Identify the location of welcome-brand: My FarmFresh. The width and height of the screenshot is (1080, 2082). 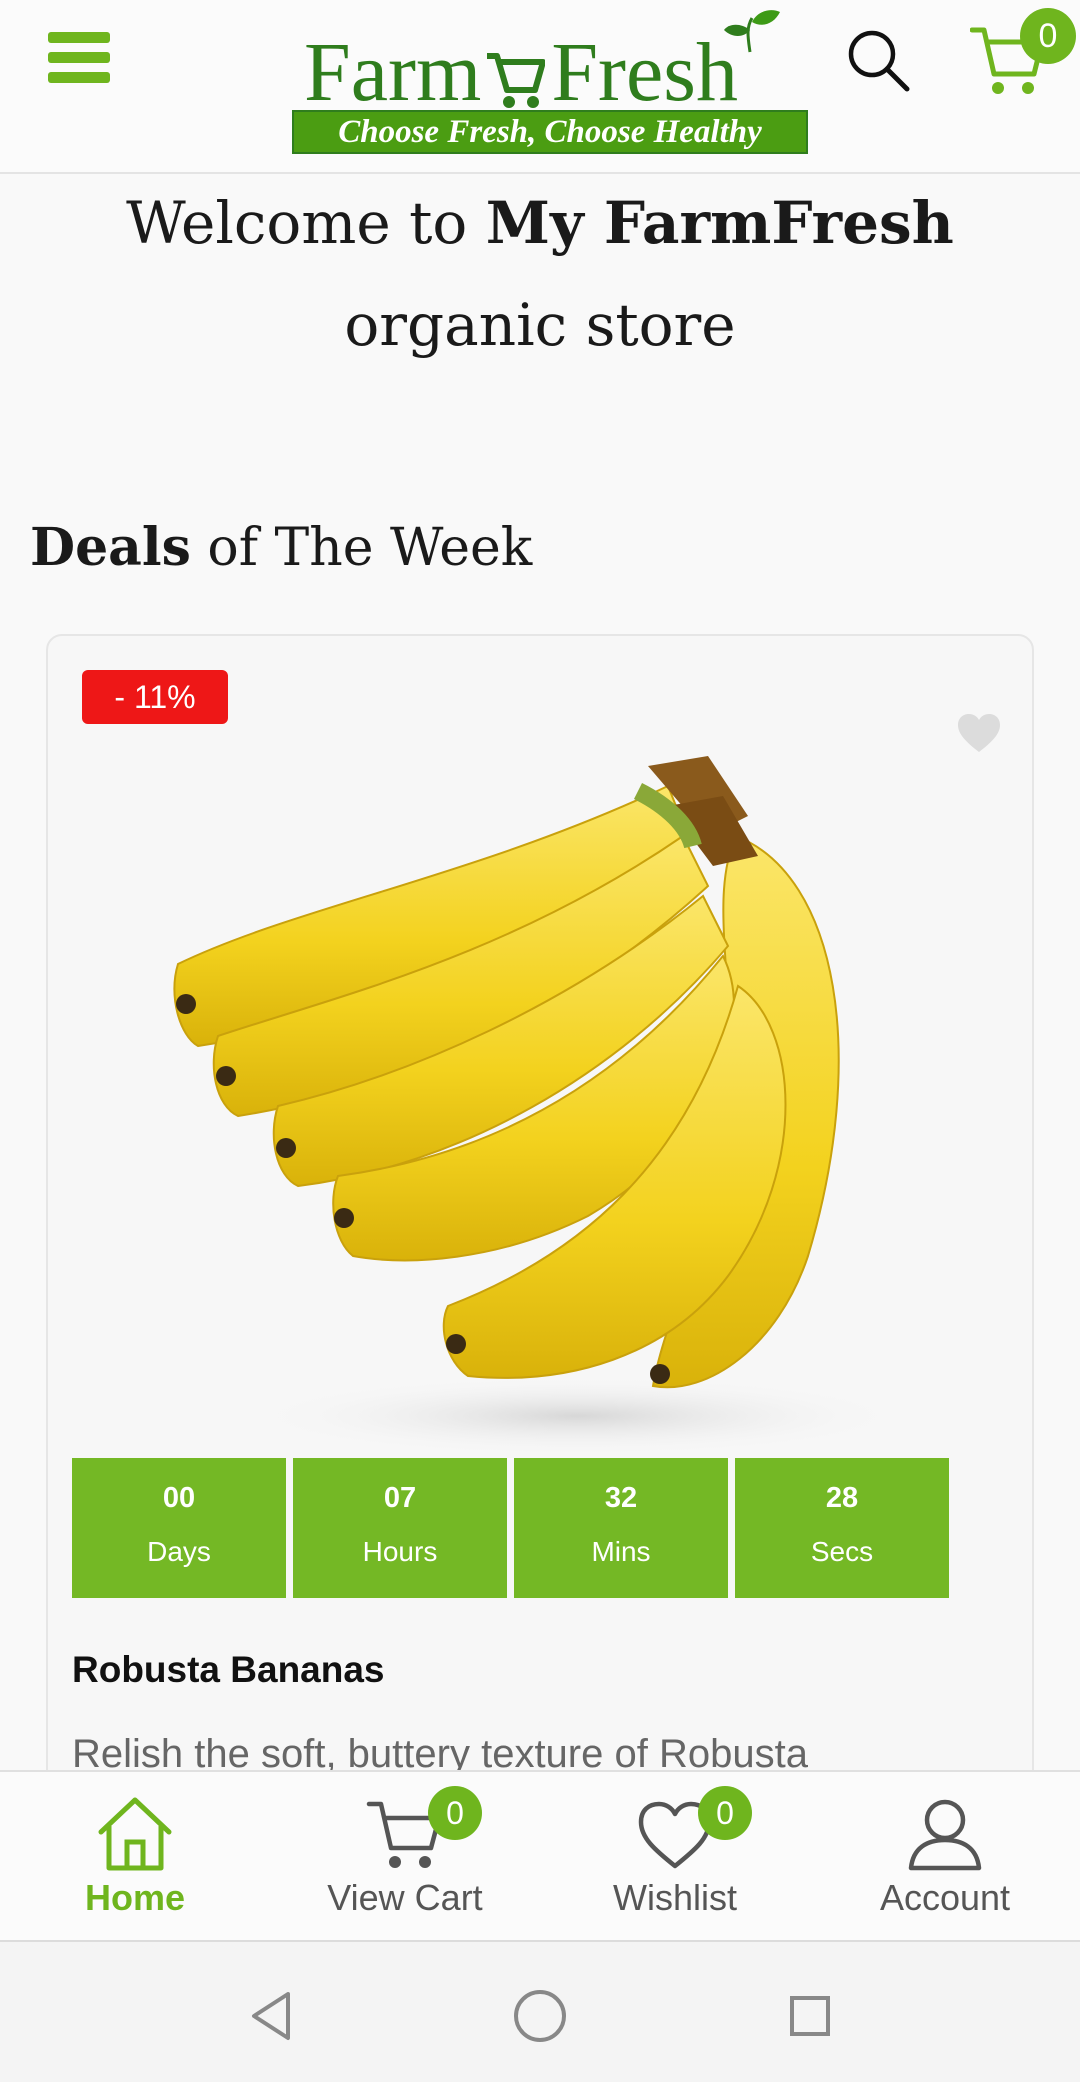
(719, 223).